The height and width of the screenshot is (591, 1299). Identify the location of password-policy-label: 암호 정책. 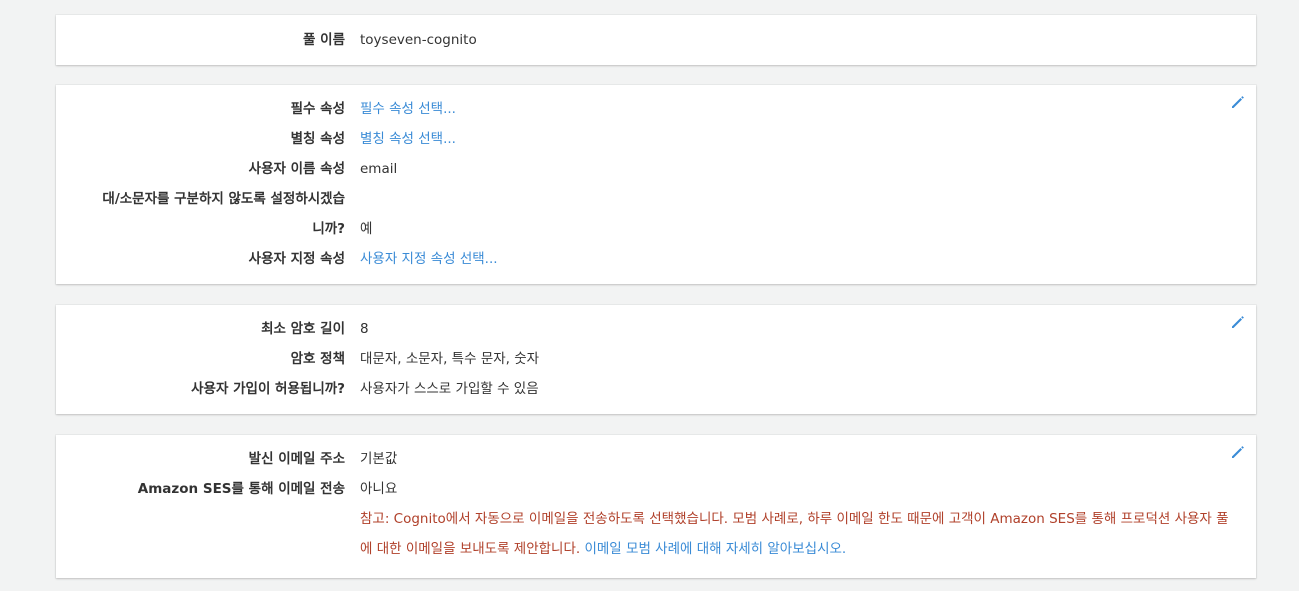
(317, 359).